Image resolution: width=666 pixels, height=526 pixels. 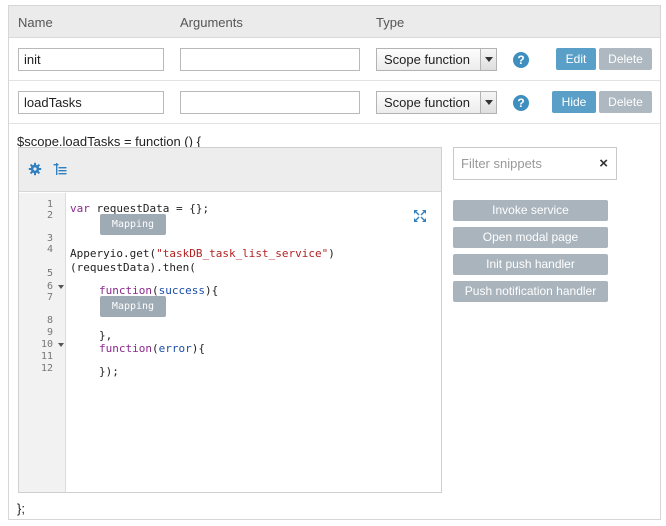 I want to click on code-param: error, so click(x=175, y=348).